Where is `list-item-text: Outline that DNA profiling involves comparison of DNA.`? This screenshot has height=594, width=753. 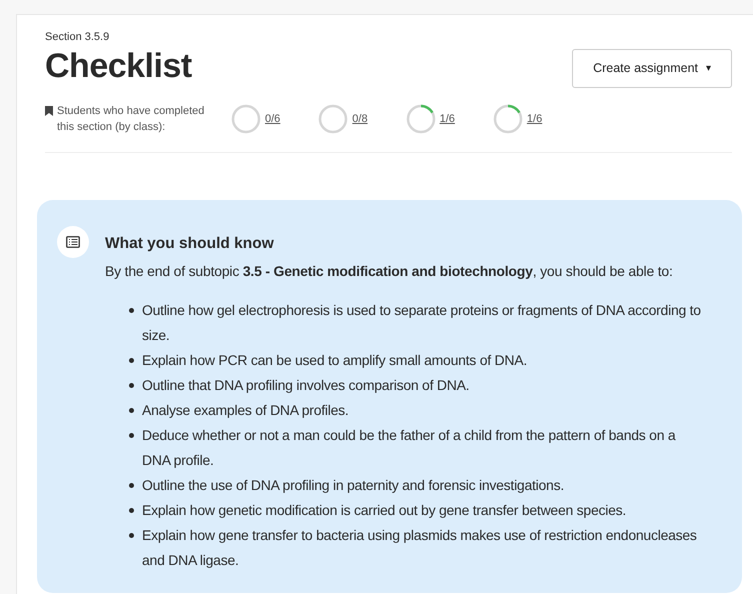
list-item-text: Outline that DNA profiling involves comparison of DNA. is located at coordinates (306, 385).